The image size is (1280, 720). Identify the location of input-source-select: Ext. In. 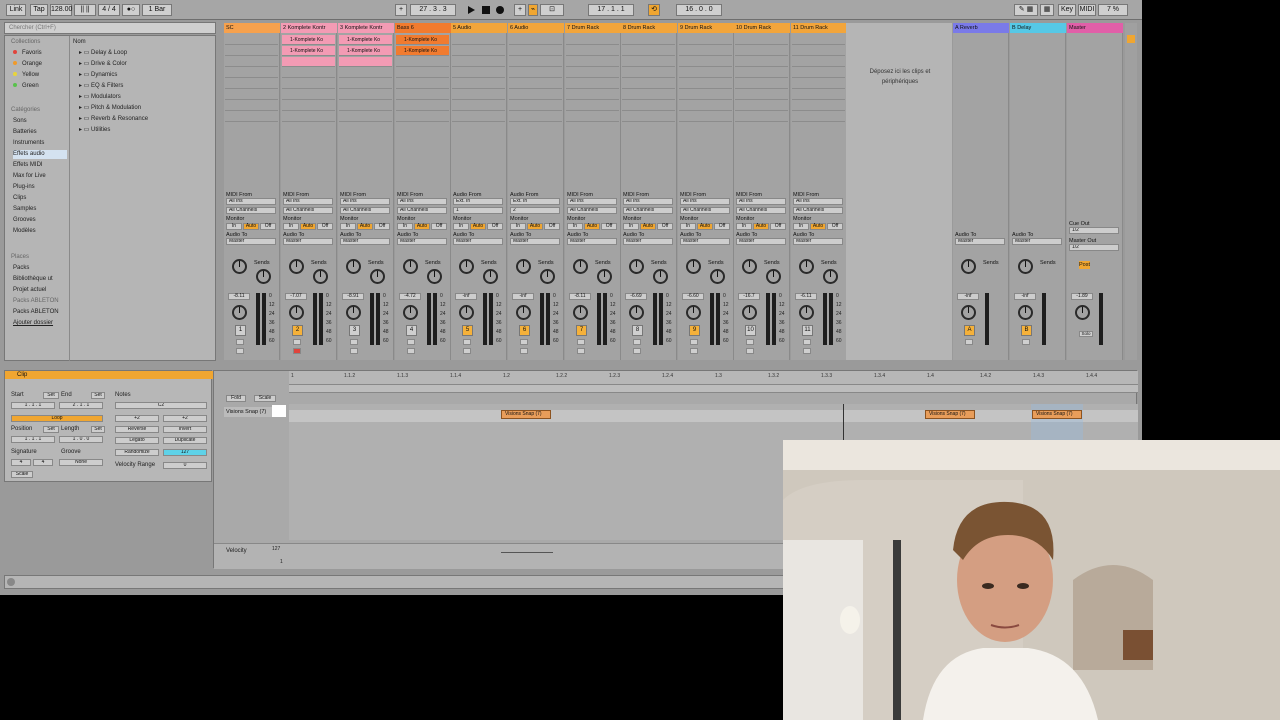
(478, 201).